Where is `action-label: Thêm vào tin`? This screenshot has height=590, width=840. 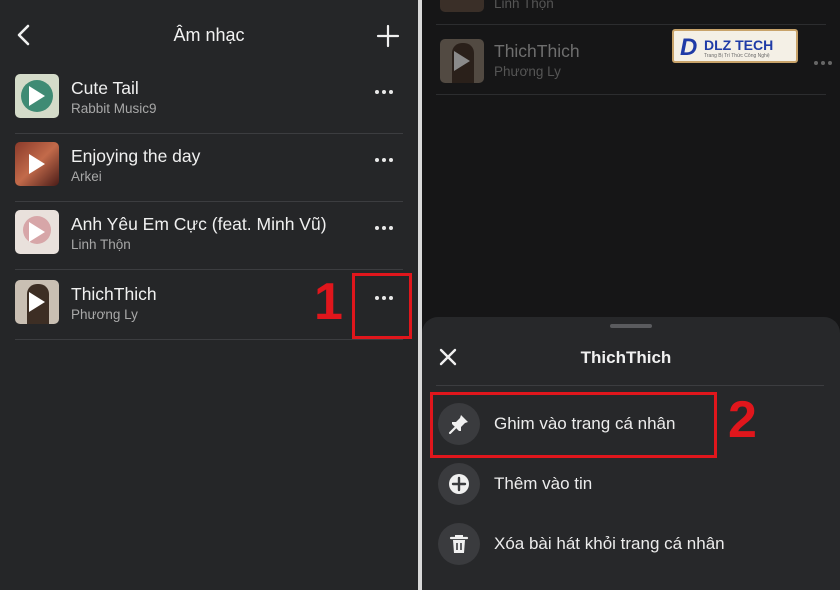 action-label: Thêm vào tin is located at coordinates (543, 483).